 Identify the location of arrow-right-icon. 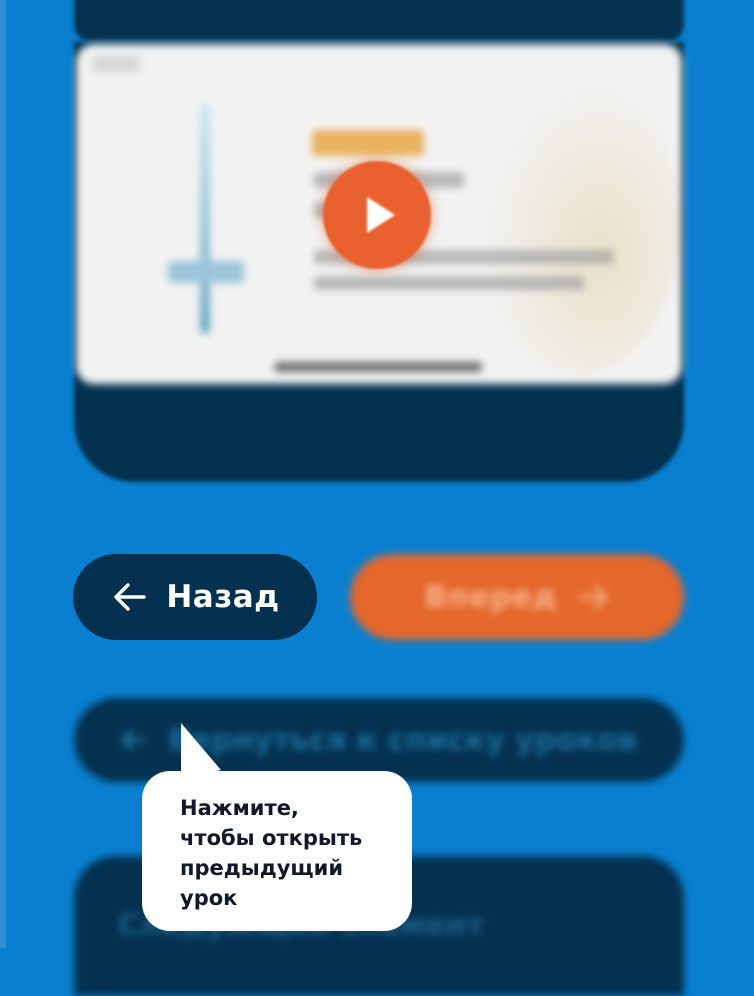
(592, 597).